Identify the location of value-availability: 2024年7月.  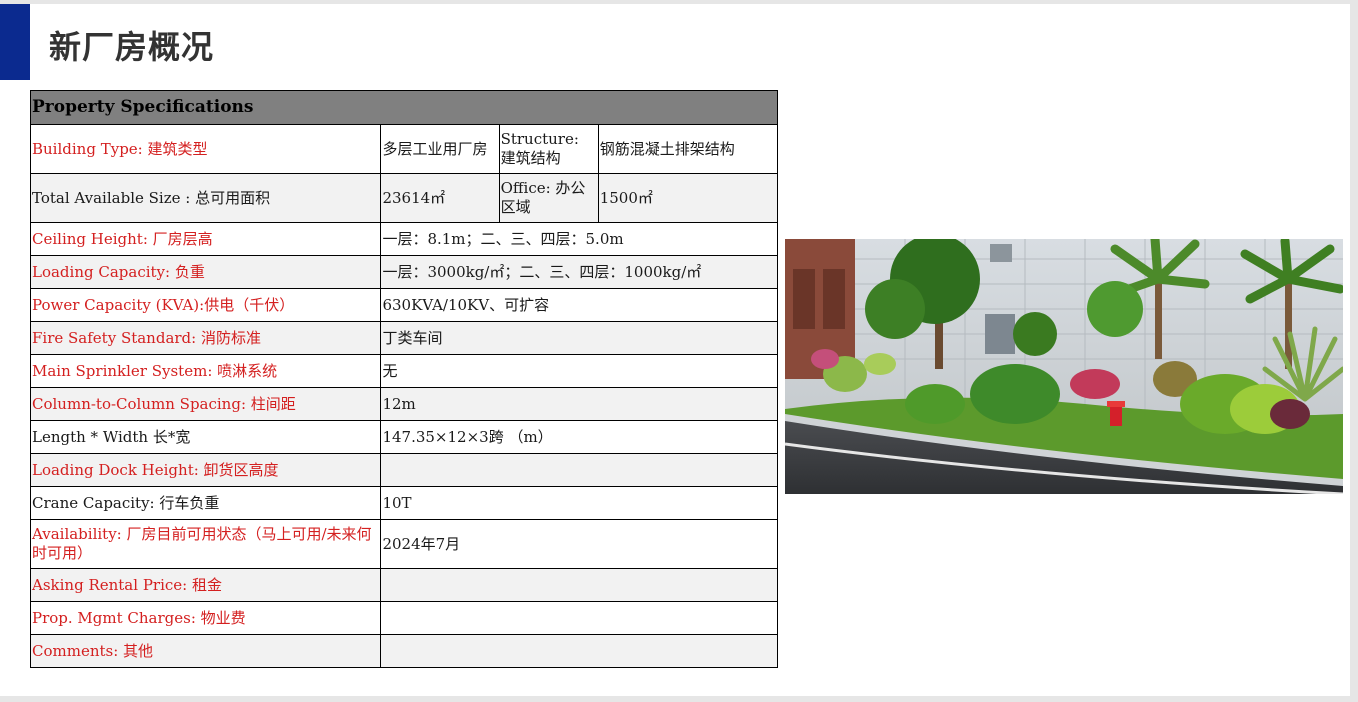
(579, 544).